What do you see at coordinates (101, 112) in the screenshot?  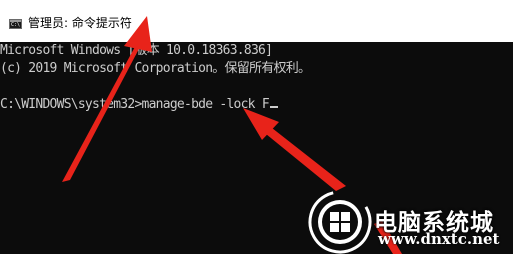 I see `arrow-to-title-shaft` at bounding box center [101, 112].